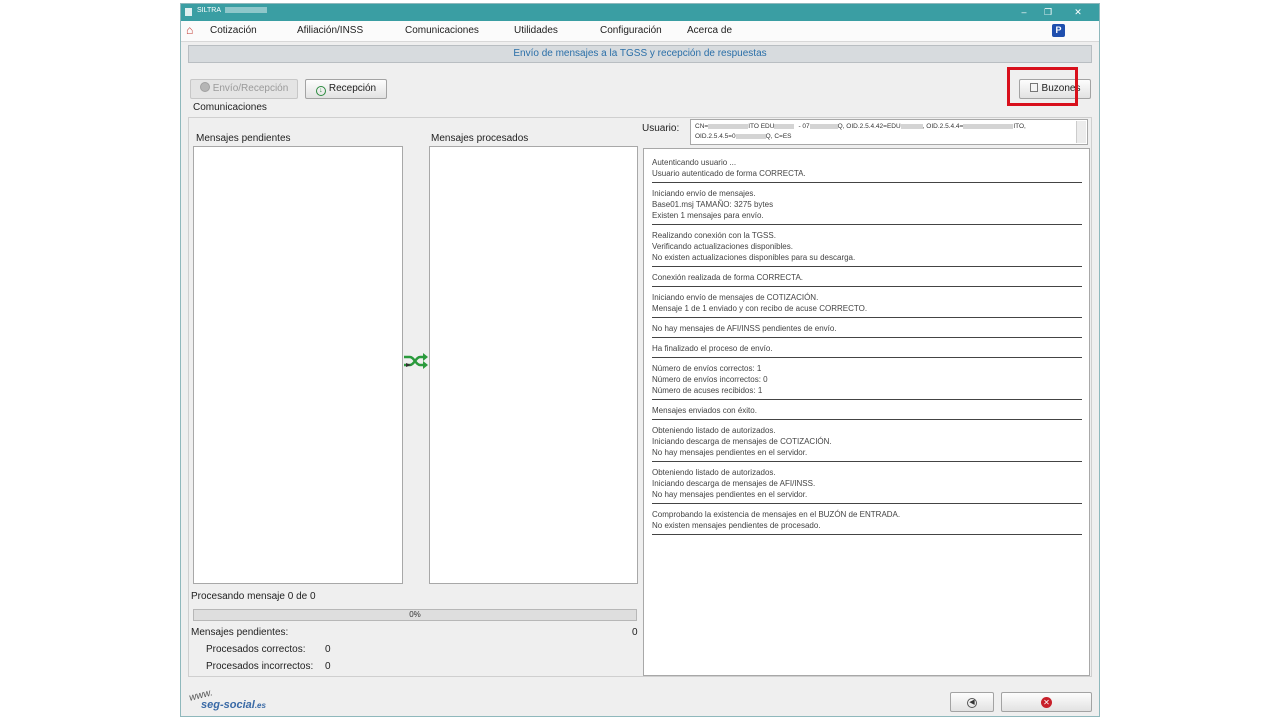 The width and height of the screenshot is (1280, 720). What do you see at coordinates (230, 107) in the screenshot?
I see `comunicaciones-label: Comunicaciones` at bounding box center [230, 107].